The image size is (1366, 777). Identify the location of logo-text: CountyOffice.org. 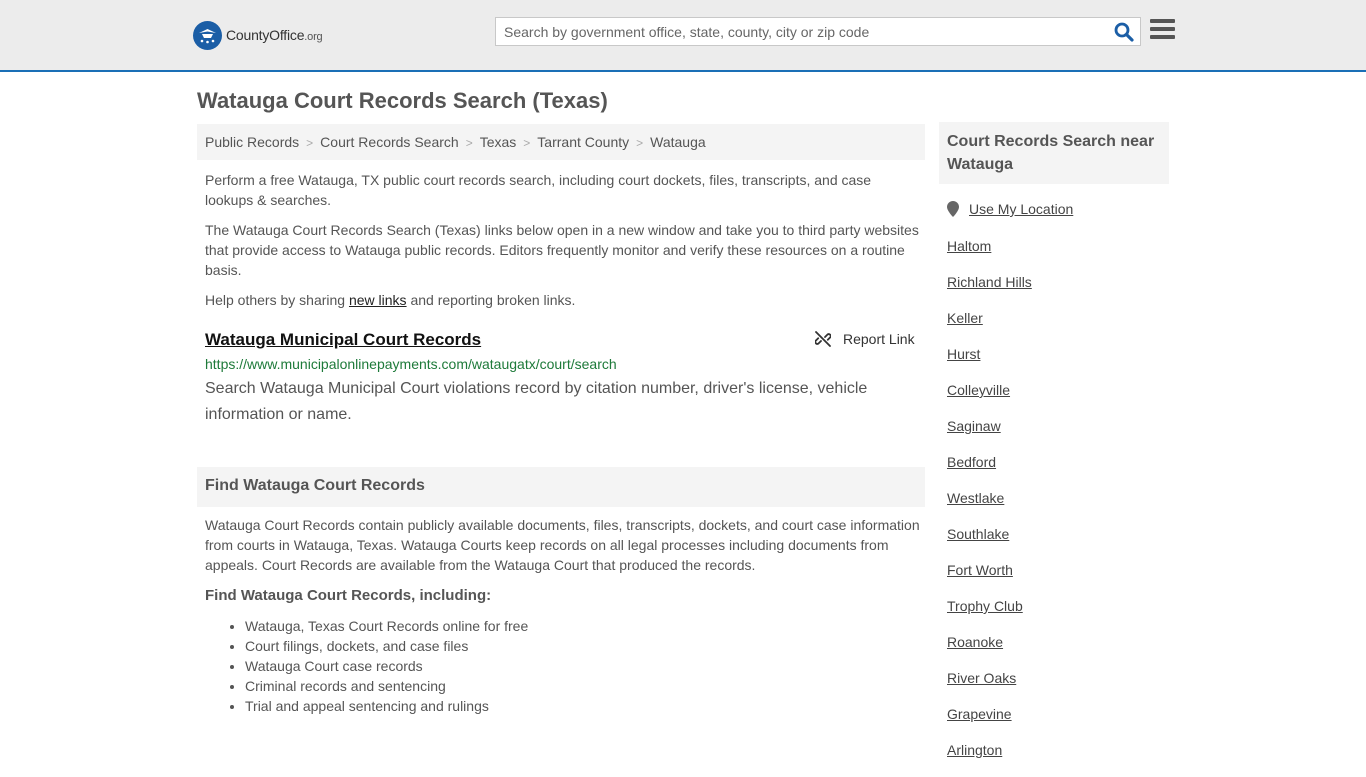
(274, 35).